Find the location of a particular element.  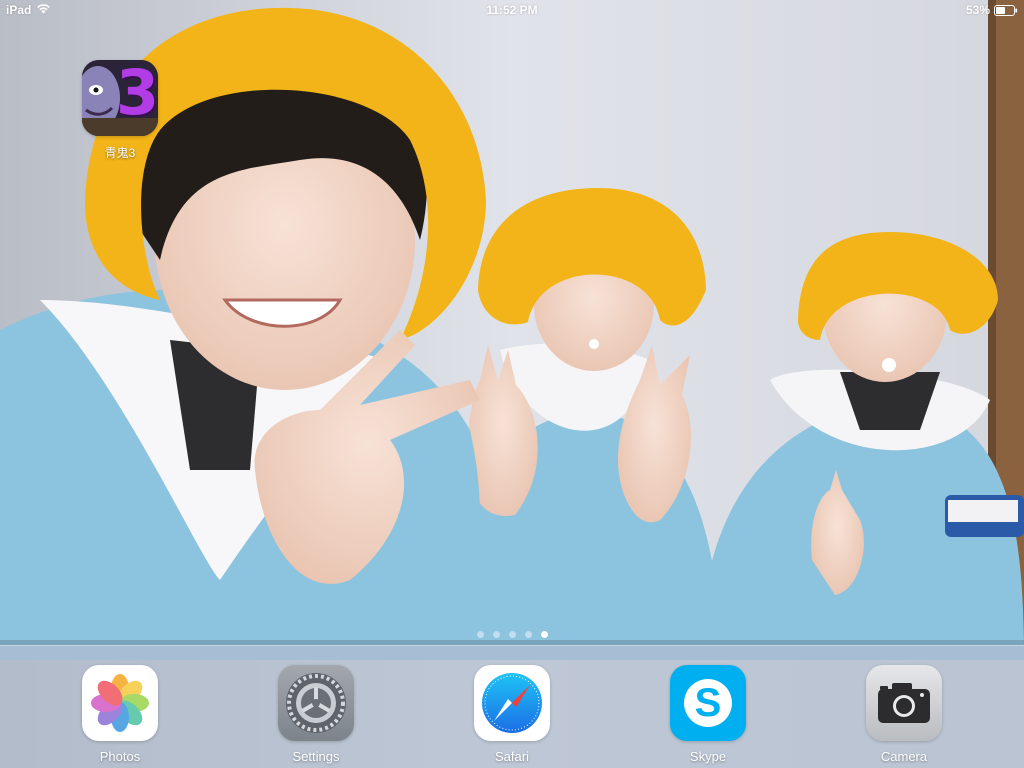

dock-app-photos: Photos is located at coordinates (120, 714).